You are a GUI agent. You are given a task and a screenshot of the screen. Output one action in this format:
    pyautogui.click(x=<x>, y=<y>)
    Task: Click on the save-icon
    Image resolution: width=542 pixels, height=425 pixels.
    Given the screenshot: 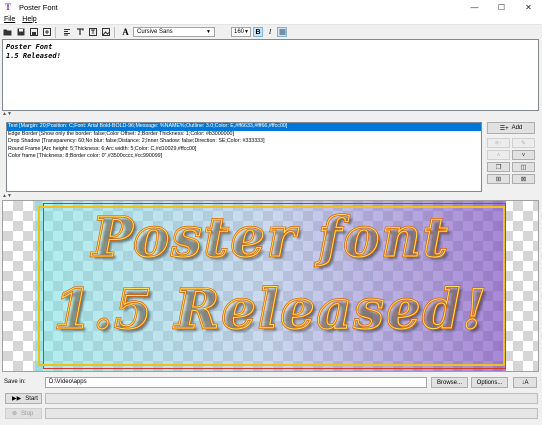 What is the action you would take?
    pyautogui.click(x=20, y=32)
    